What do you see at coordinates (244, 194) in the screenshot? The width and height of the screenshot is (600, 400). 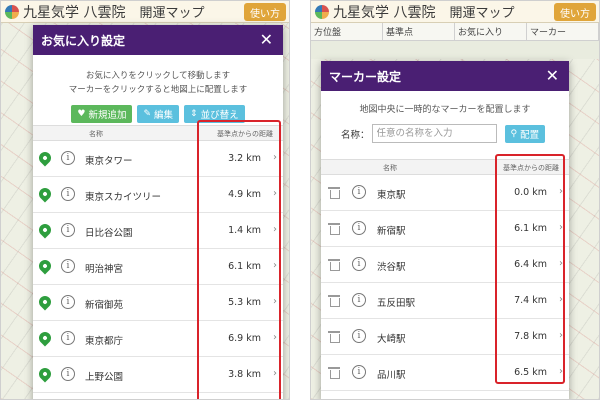 I see `item-distance: 4.9 km` at bounding box center [244, 194].